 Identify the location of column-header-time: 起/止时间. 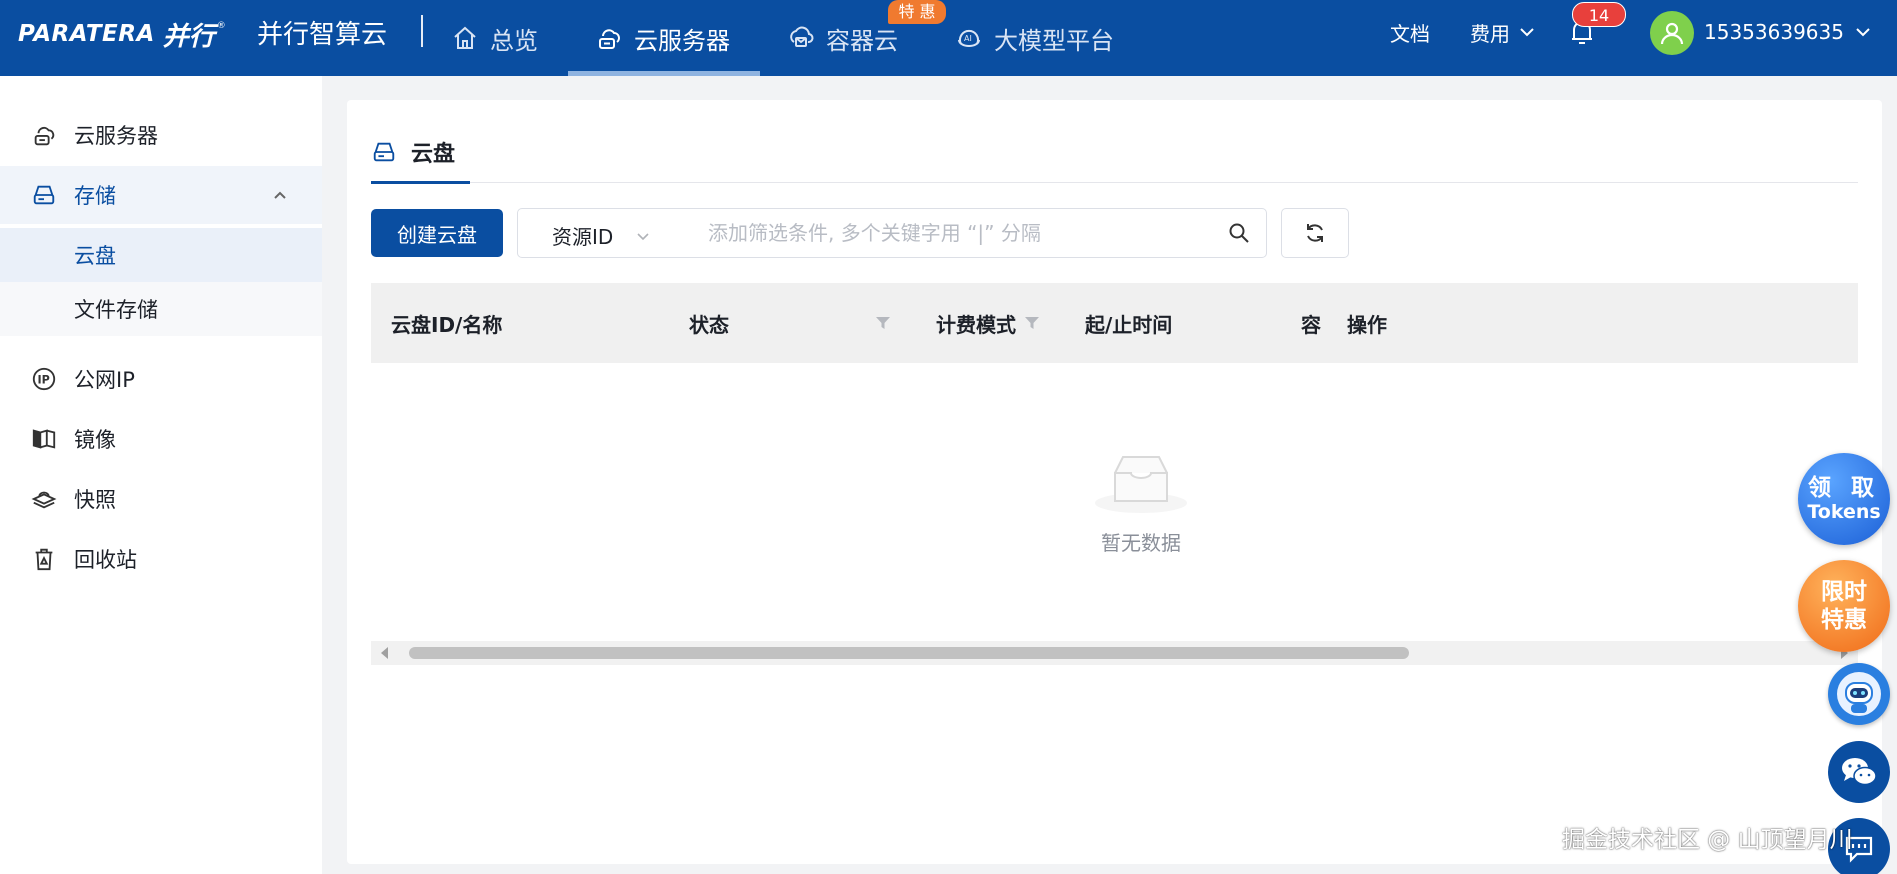
(1129, 324).